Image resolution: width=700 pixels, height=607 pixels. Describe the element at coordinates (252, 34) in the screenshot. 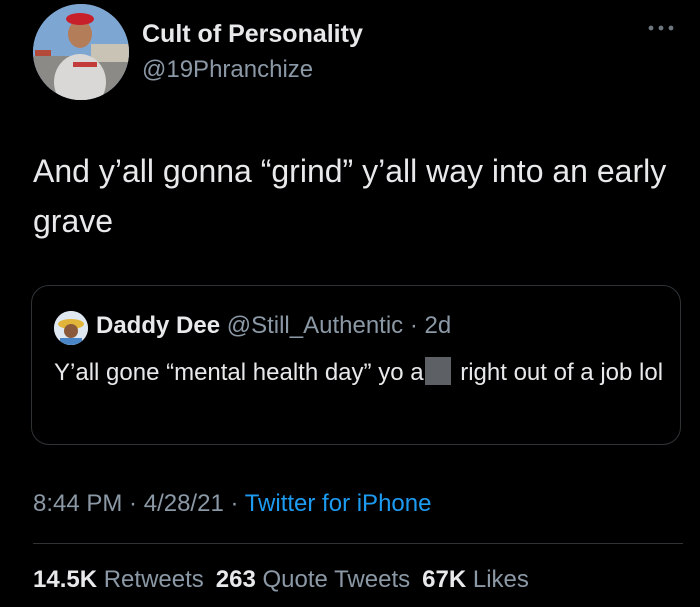

I see `author-display-name: Cult of Personality` at that location.